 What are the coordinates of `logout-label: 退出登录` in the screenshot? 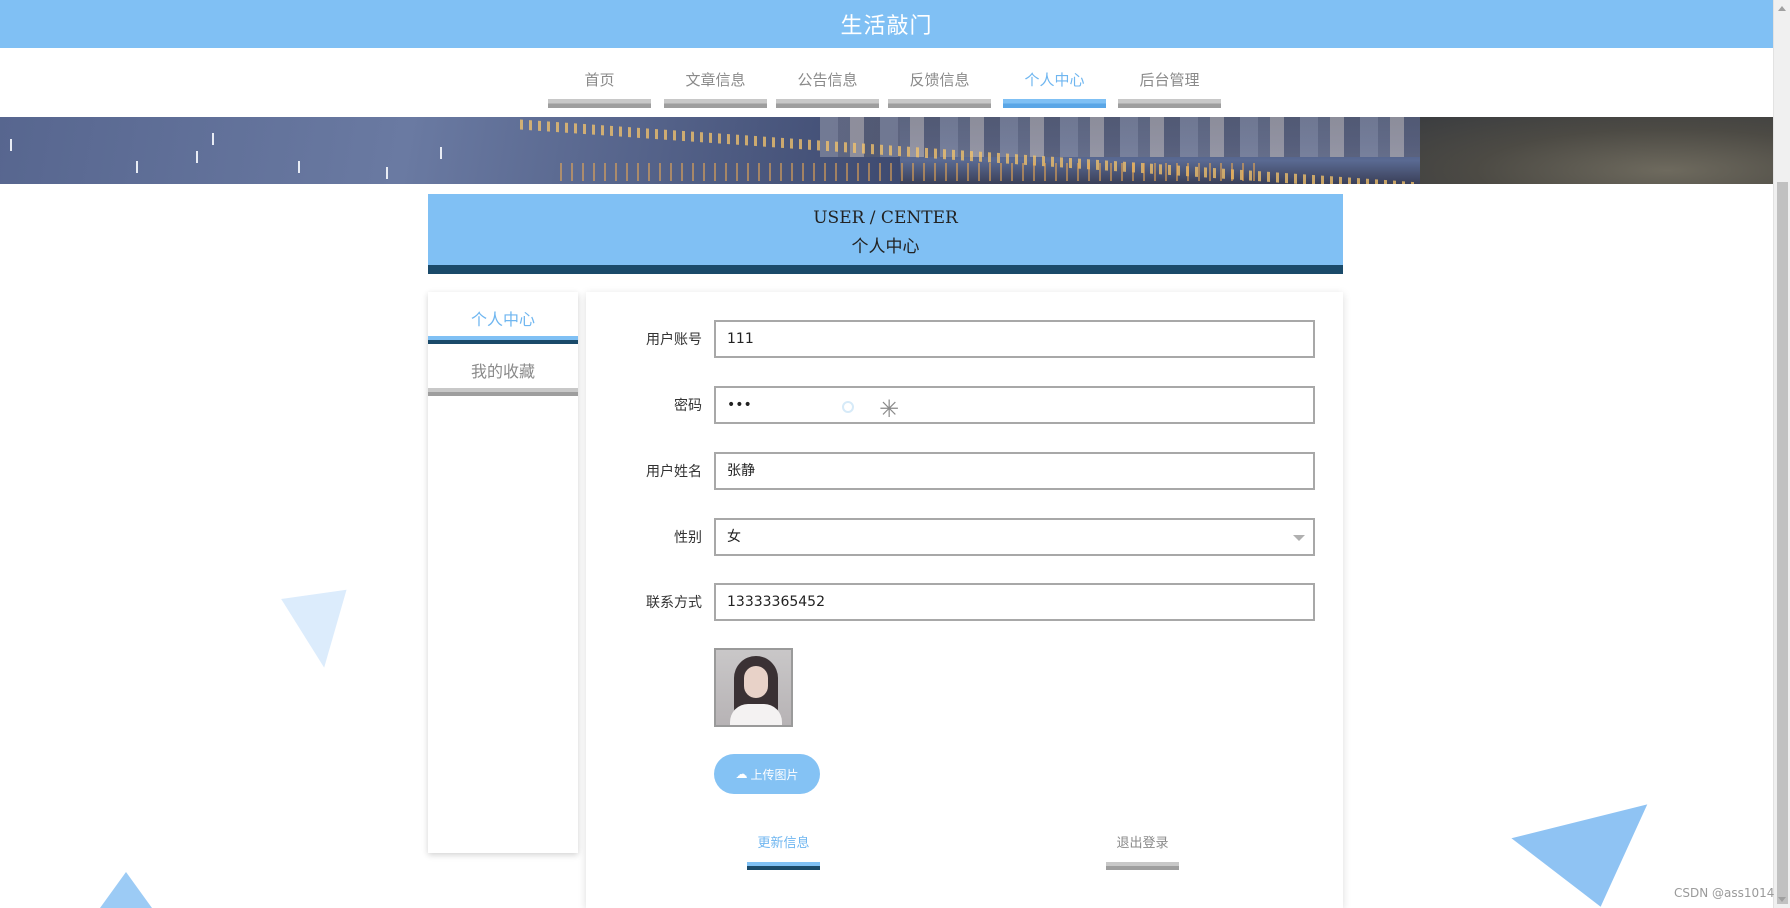 It's located at (1142, 843).